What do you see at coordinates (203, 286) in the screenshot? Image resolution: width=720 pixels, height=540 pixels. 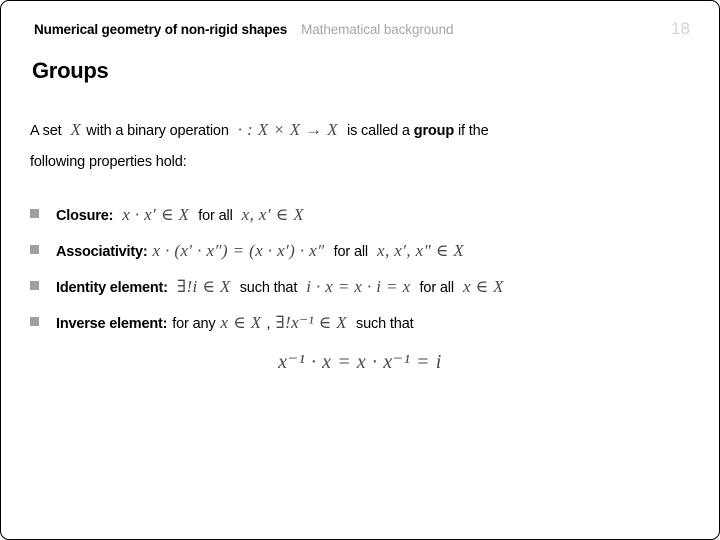 I see `property-math-expression: ∃!i ∈ X` at bounding box center [203, 286].